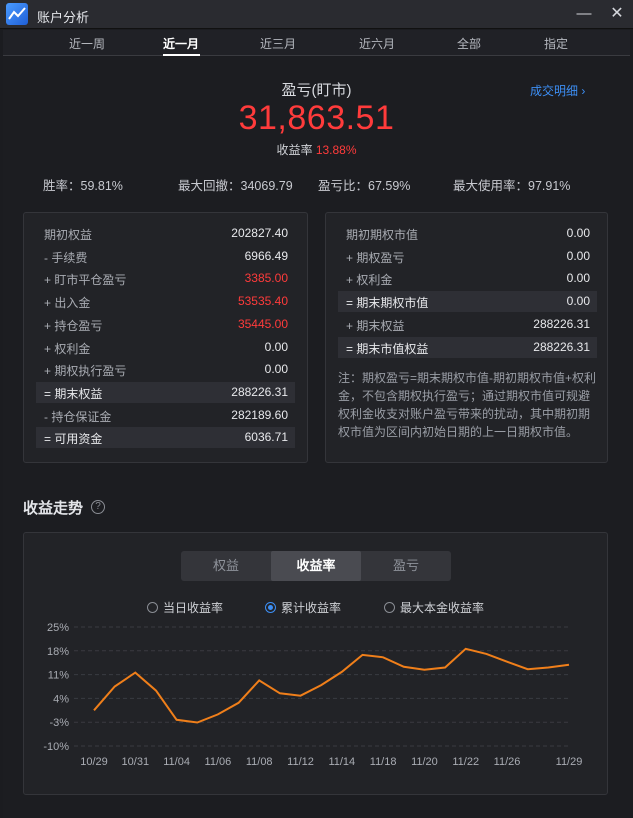  Describe the element at coordinates (94, 762) in the screenshot. I see `x-tick-label: 10/29` at that location.